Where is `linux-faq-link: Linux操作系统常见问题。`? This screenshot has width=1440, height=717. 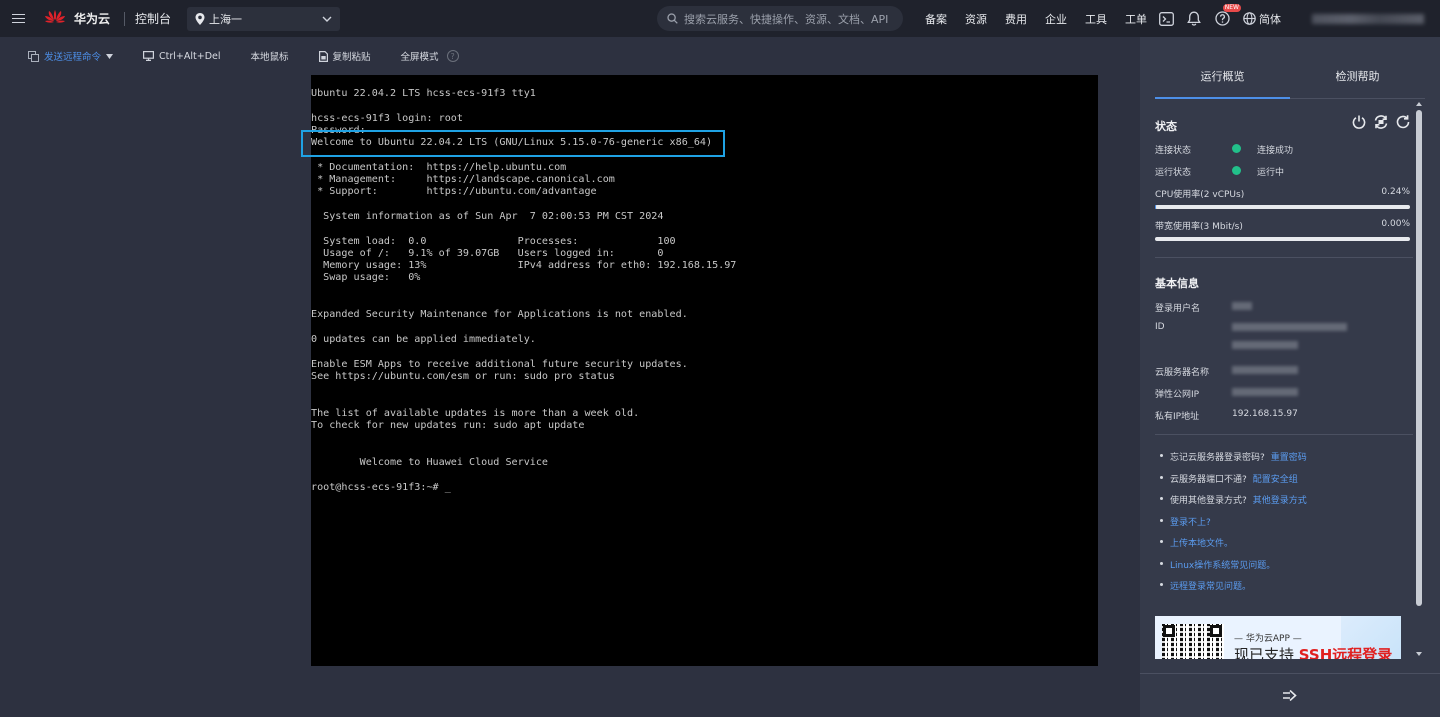 linux-faq-link: Linux操作系统常见问题。 is located at coordinates (1222, 566).